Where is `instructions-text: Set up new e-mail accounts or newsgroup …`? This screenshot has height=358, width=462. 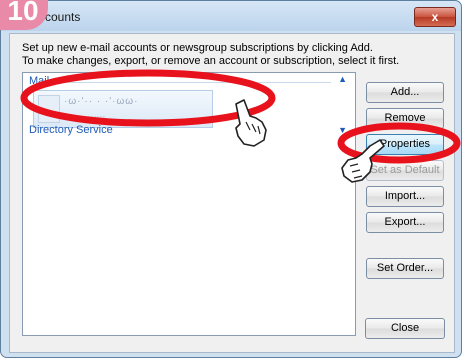
instructions-text: Set up new e-mail accounts or newsgroup … is located at coordinates (210, 55).